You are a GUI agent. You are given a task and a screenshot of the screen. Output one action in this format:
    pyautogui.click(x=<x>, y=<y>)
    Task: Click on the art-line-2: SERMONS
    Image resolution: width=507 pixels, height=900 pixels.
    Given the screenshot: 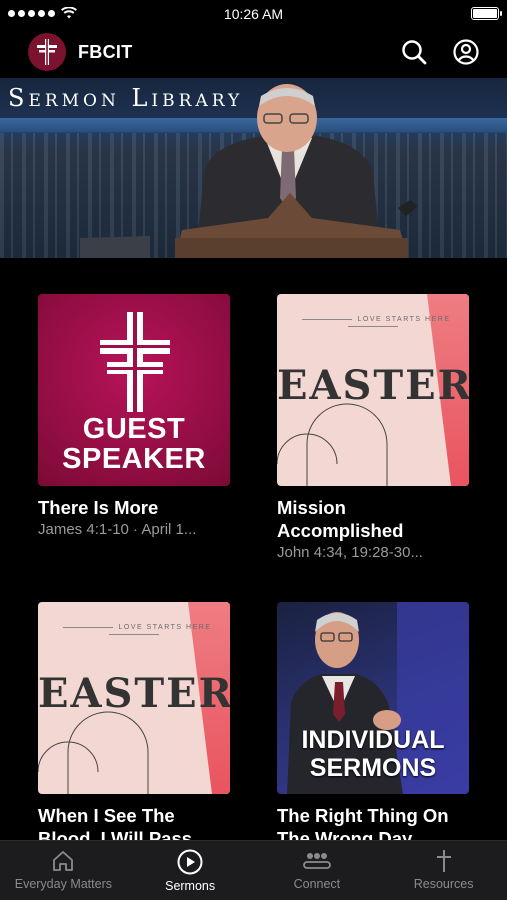 What is the action you would take?
    pyautogui.click(x=373, y=768)
    